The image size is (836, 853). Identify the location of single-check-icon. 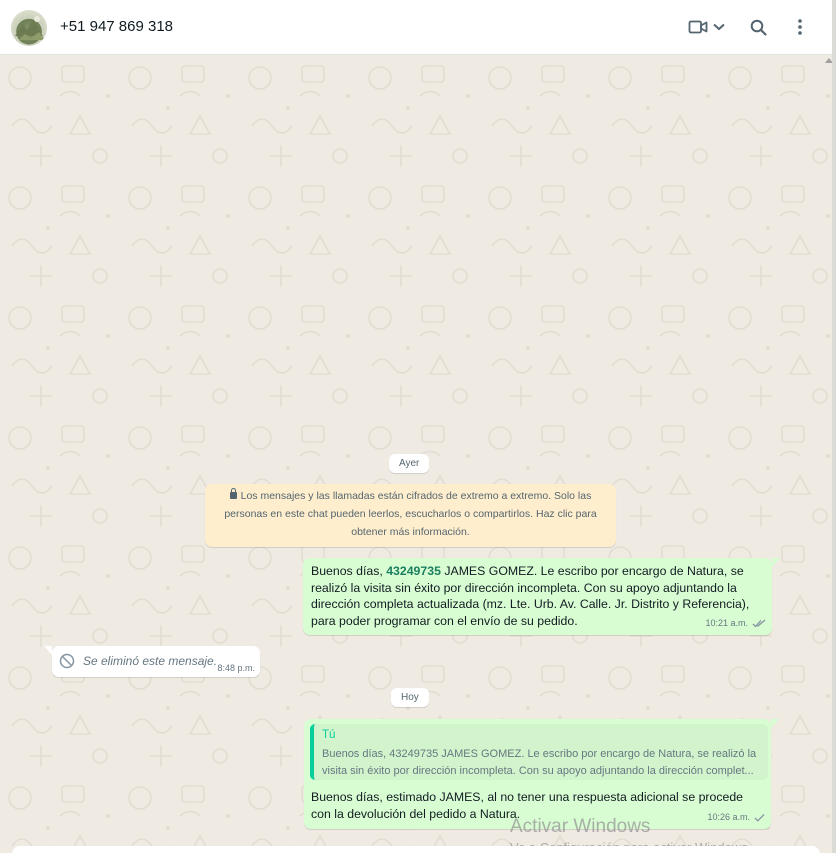
(759, 818).